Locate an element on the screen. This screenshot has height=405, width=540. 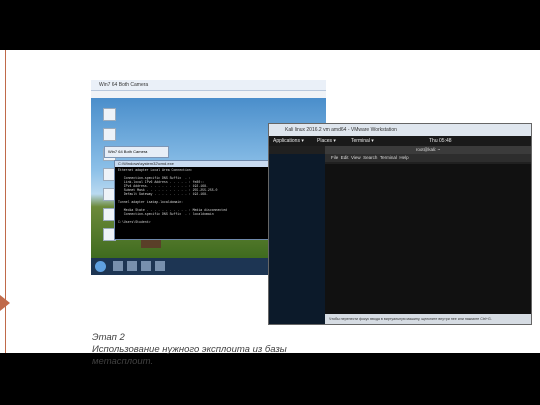
terminal-output is located at coordinates (428, 239).